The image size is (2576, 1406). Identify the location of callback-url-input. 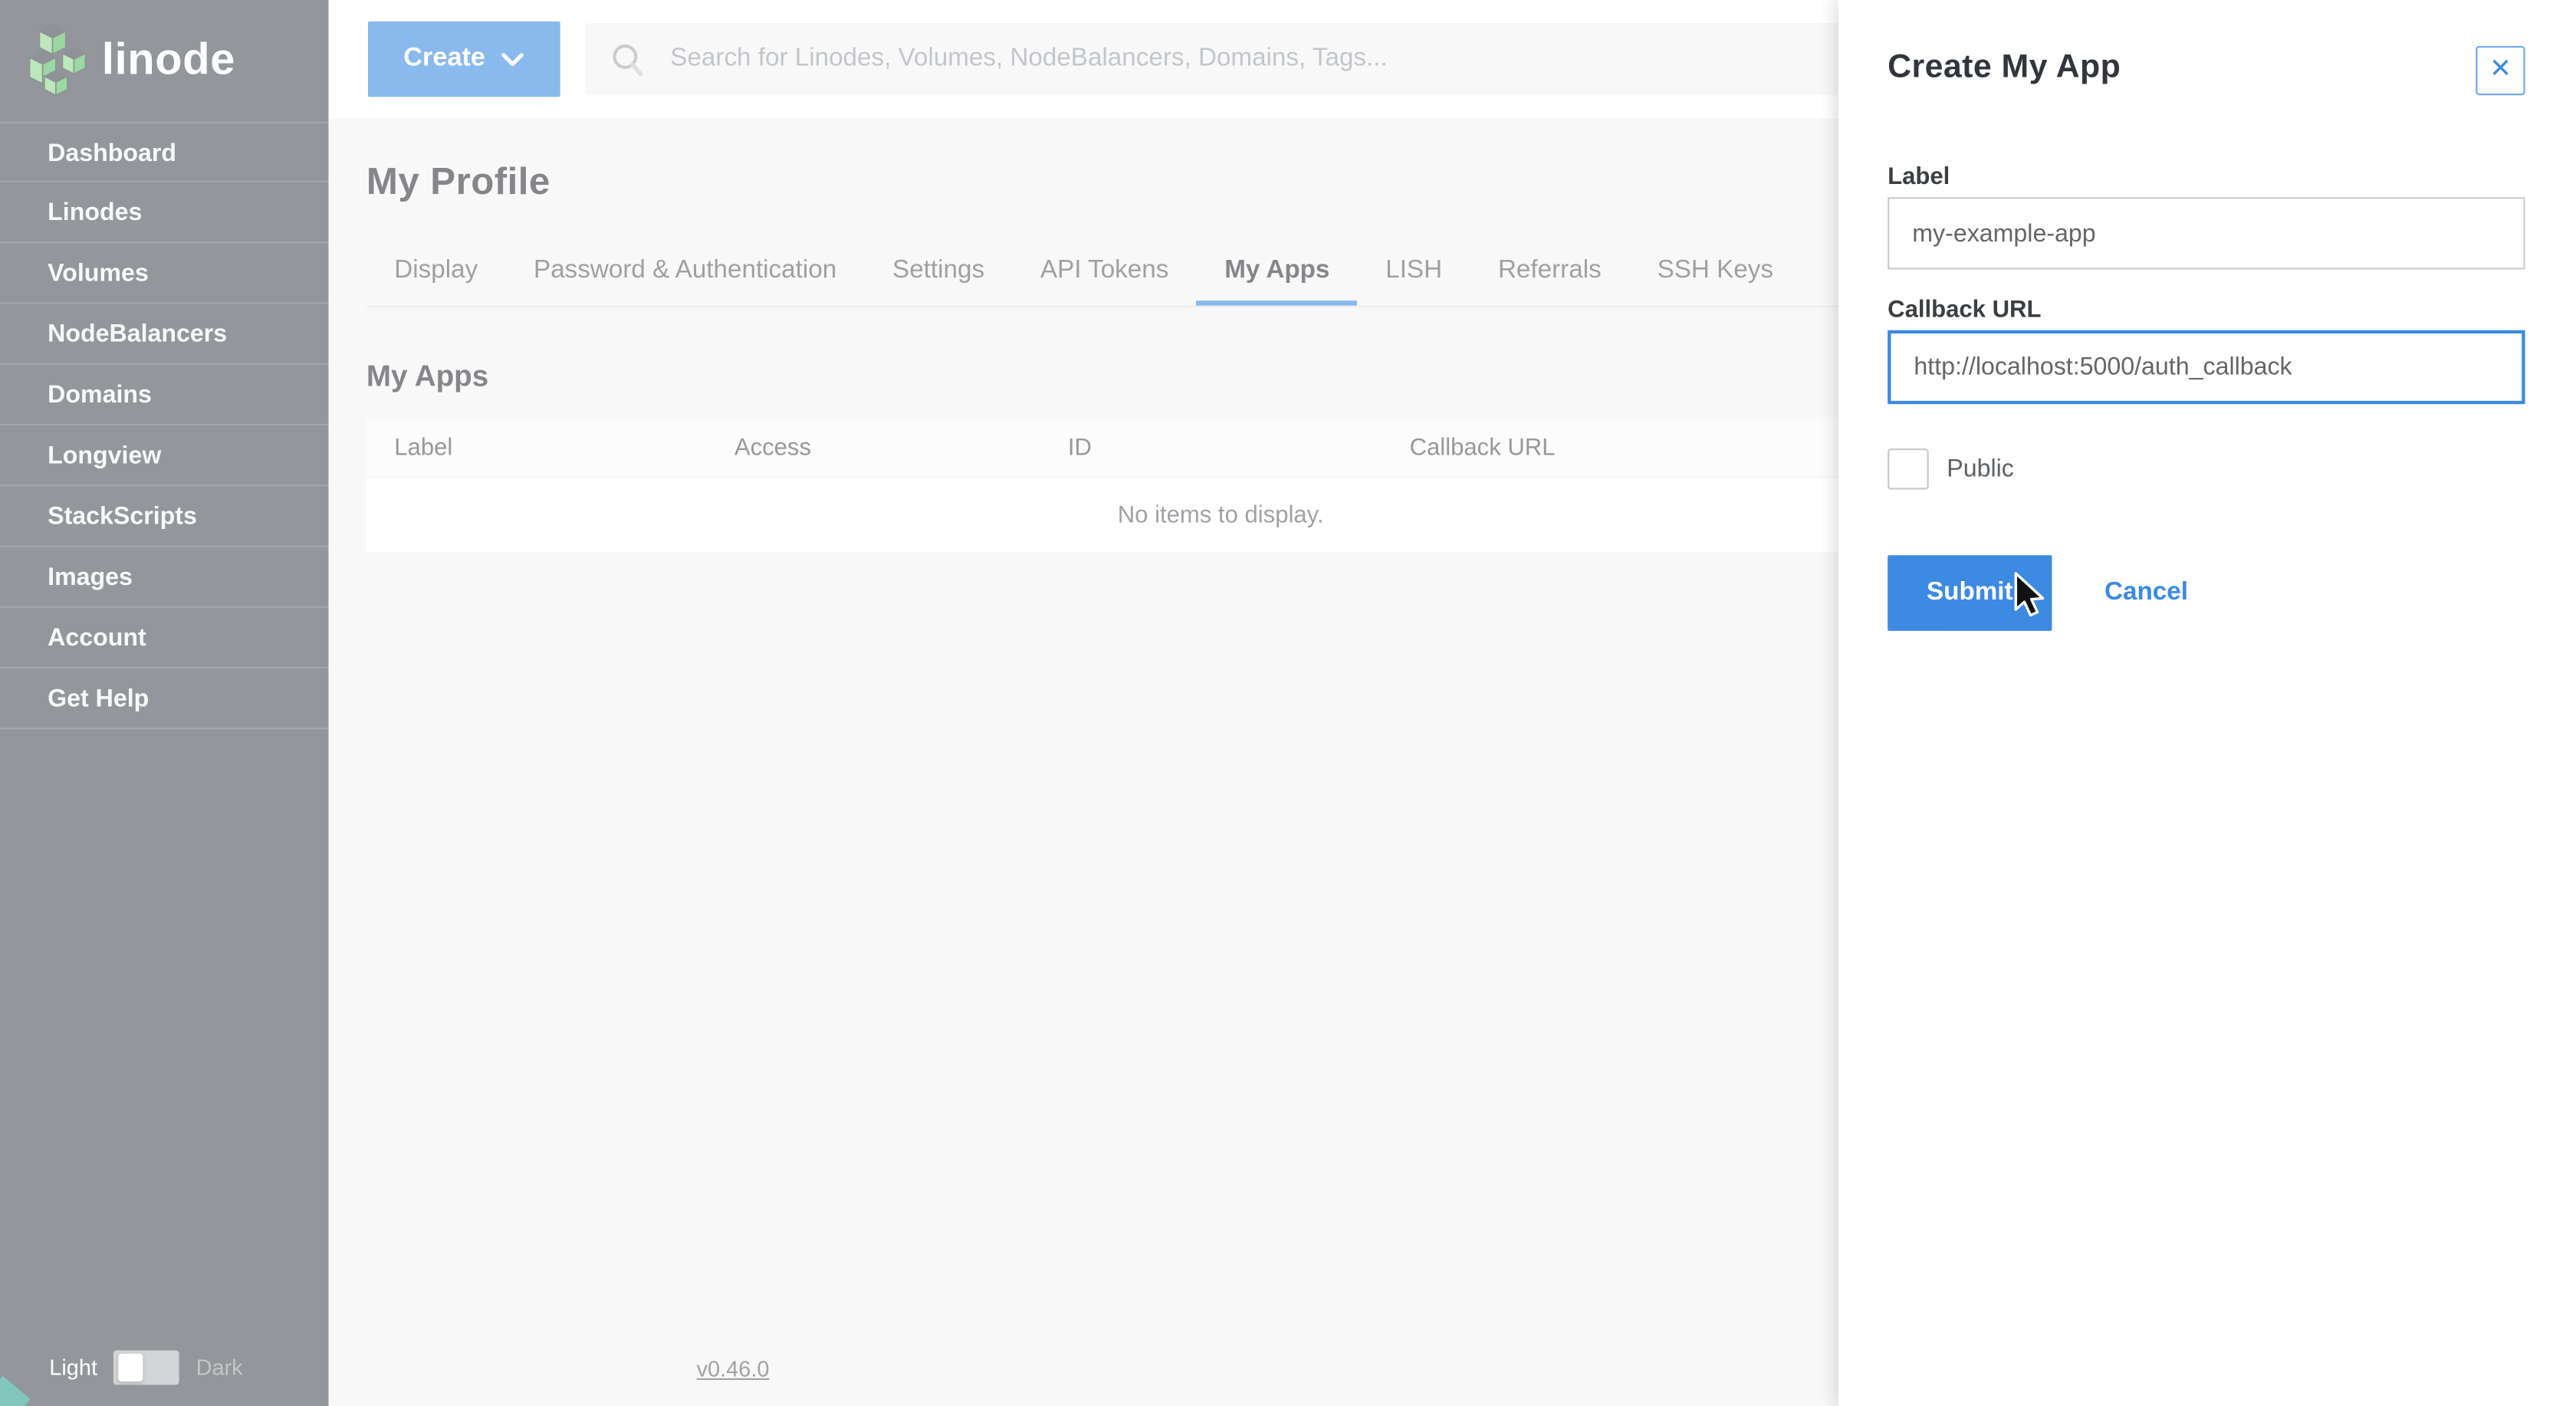
(2206, 367).